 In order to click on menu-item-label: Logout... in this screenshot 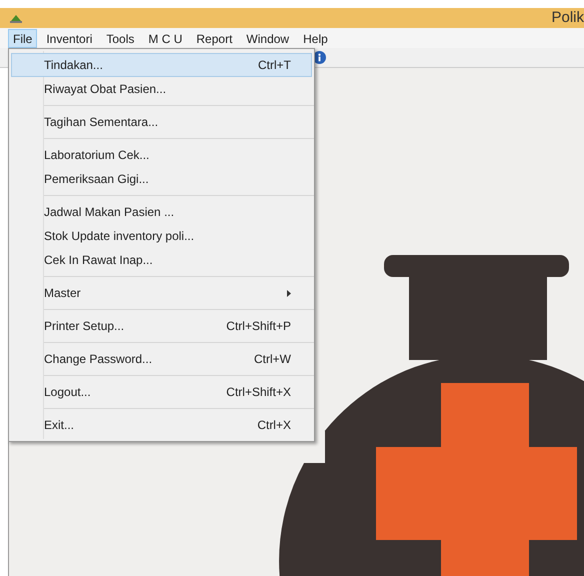, I will do `click(67, 392)`.